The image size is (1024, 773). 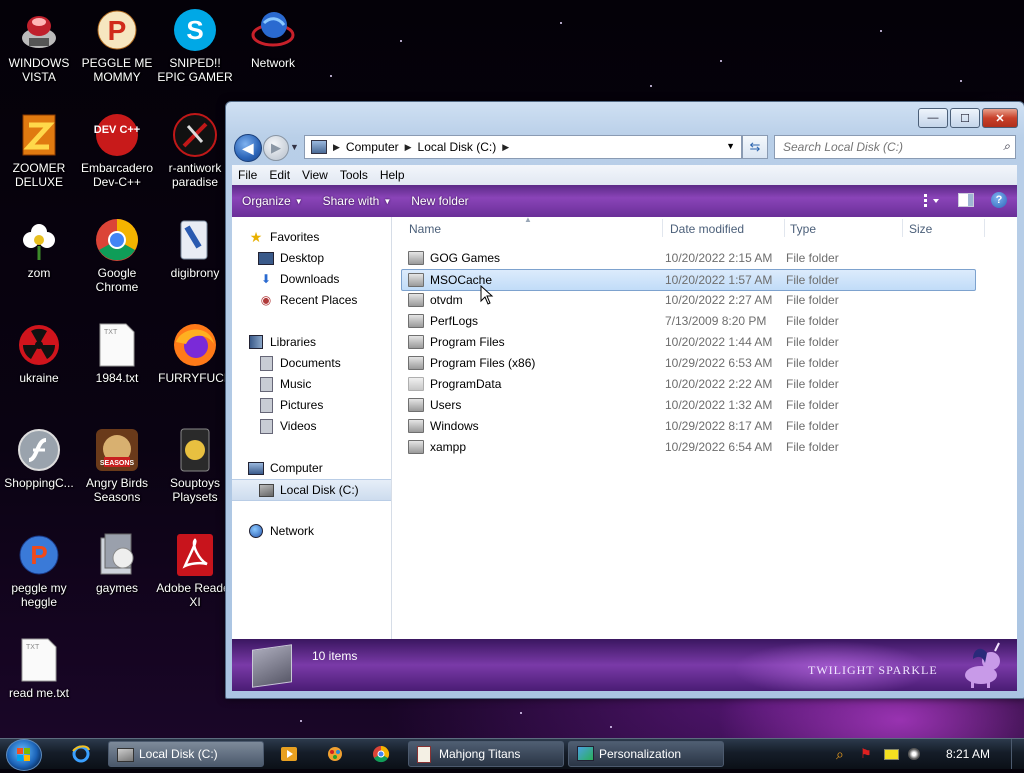 I want to click on show-desktop-button, so click(x=1017, y=754).